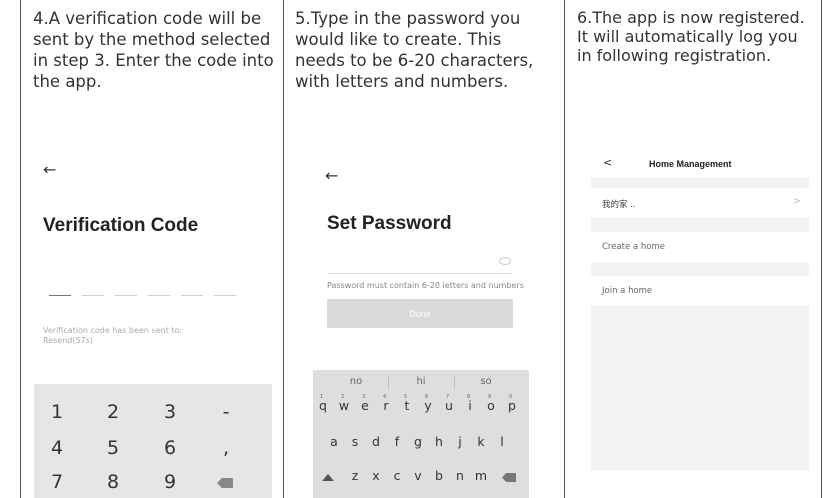 This screenshot has height=498, width=832. I want to click on key-q: q, so click(323, 405).